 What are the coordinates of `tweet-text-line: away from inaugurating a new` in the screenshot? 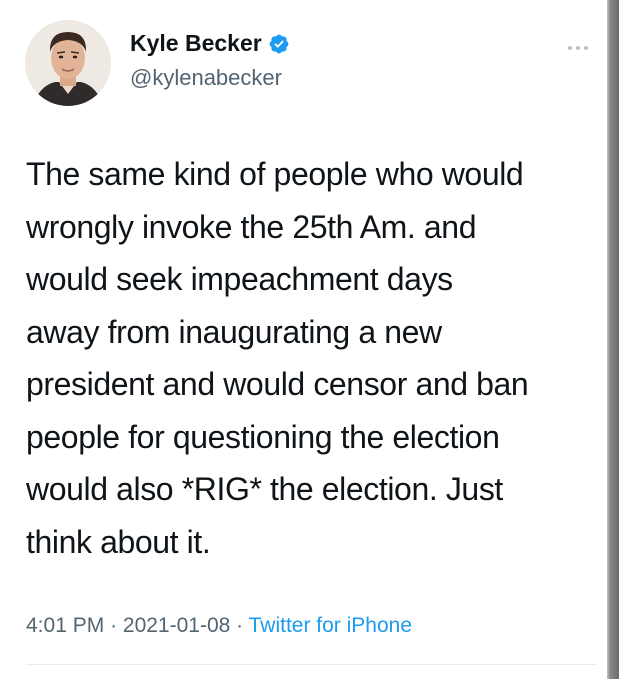 It's located at (234, 331).